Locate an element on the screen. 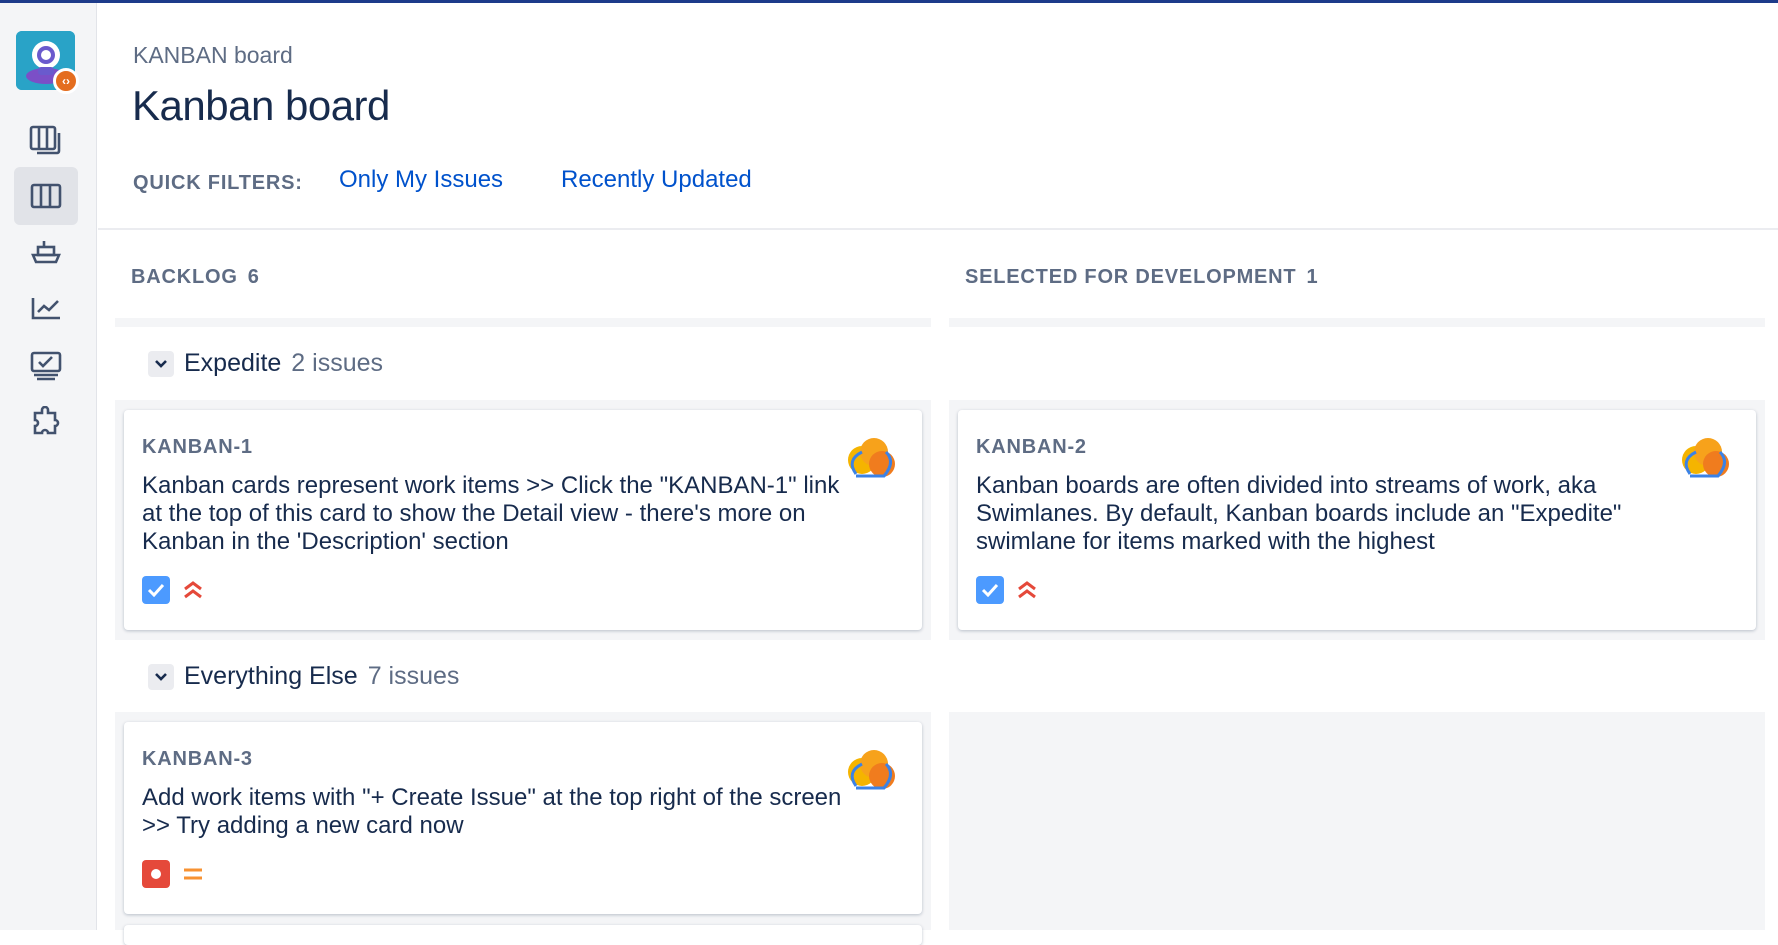  breadcrumb: KANBAN board is located at coordinates (213, 55).